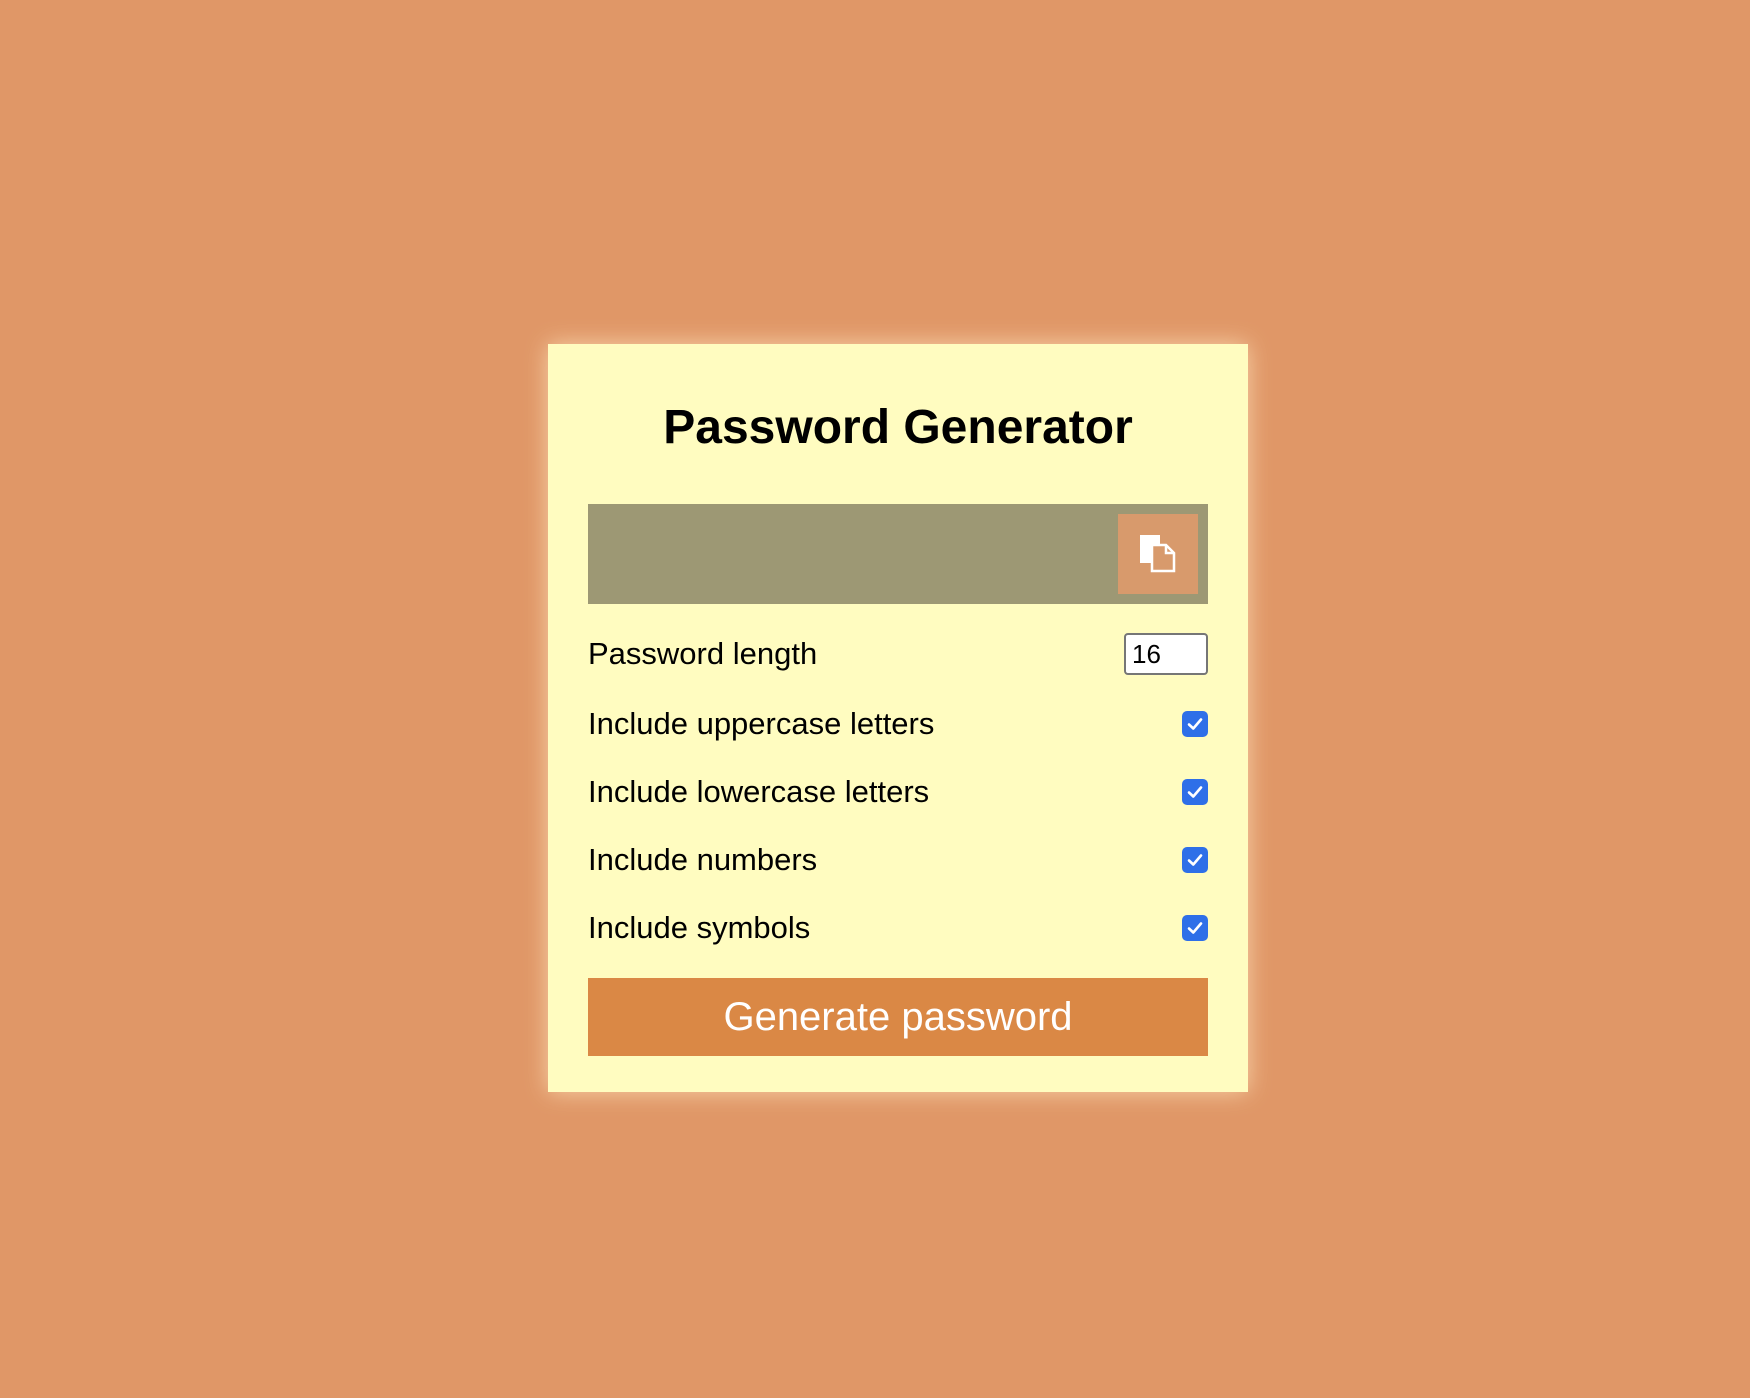  I want to click on uppercase-label: Include uppercase letters, so click(761, 723).